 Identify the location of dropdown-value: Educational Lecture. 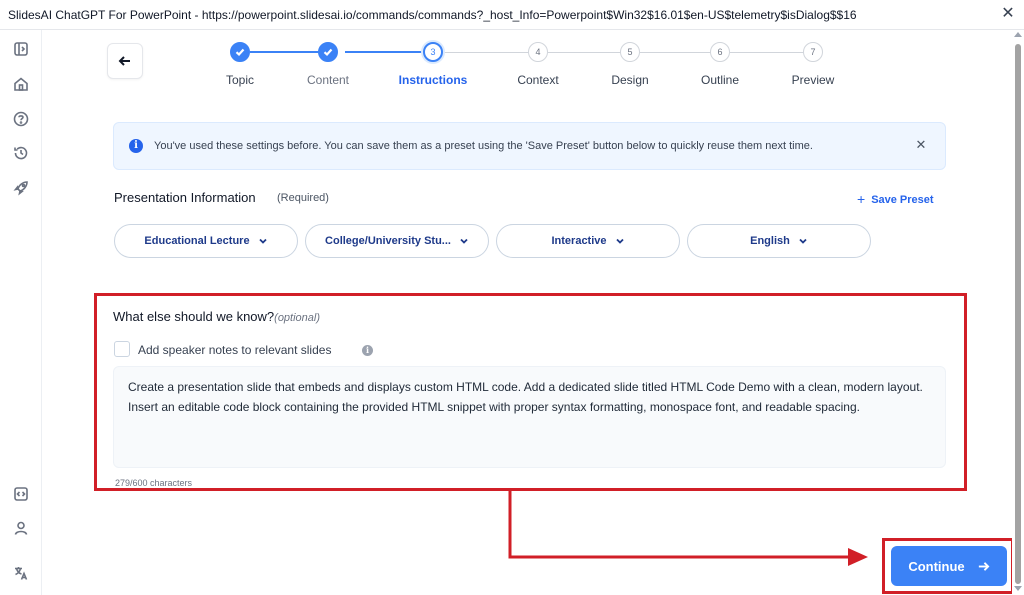
(197, 241).